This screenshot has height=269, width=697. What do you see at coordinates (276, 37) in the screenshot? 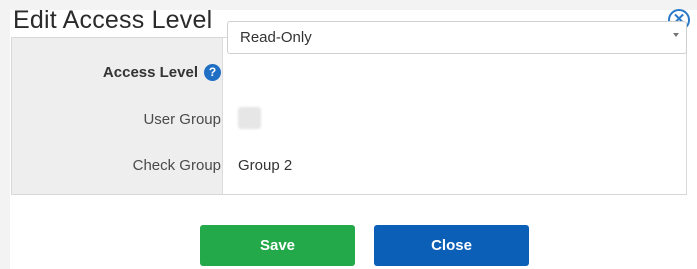
I see `access-level-selected-value: Read-Only` at bounding box center [276, 37].